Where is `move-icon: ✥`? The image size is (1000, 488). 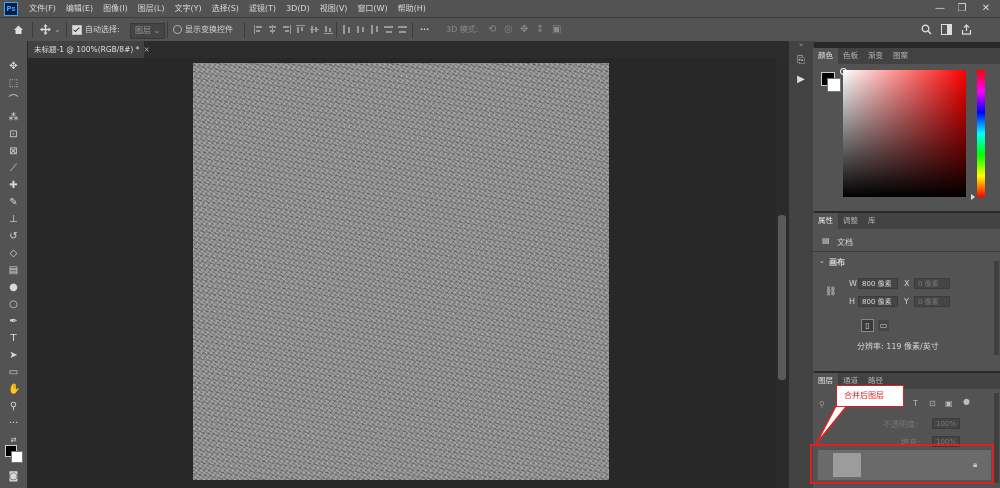
move-icon: ✥ is located at coordinates (13, 66).